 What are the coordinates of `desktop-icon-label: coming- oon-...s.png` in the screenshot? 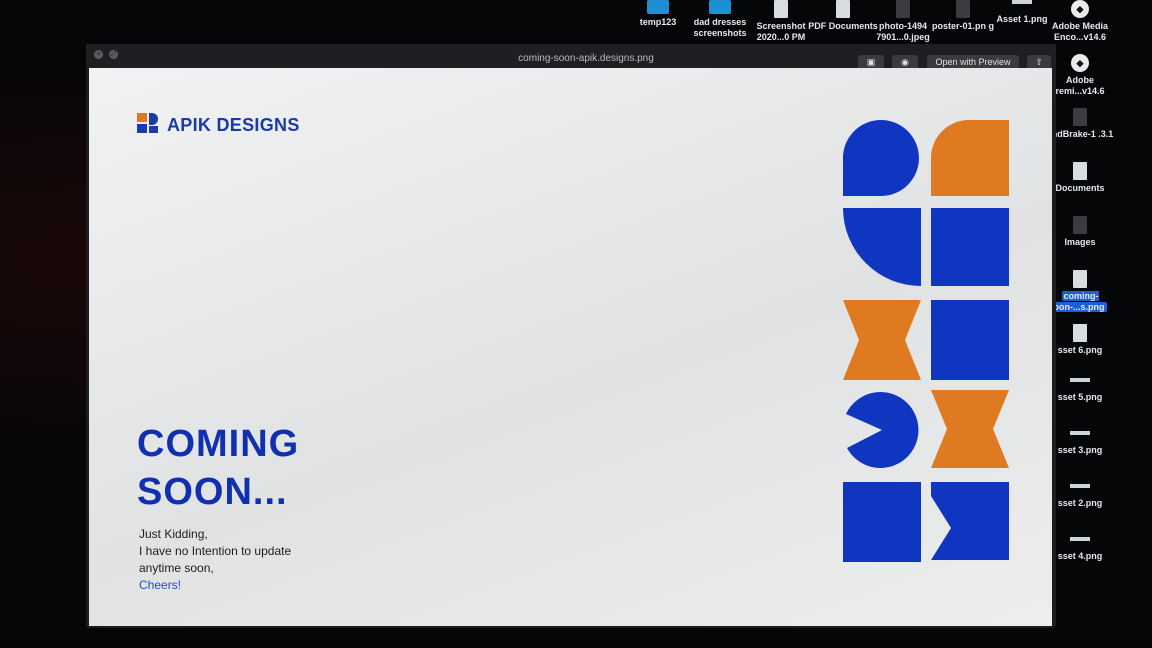 It's located at (1080, 301).